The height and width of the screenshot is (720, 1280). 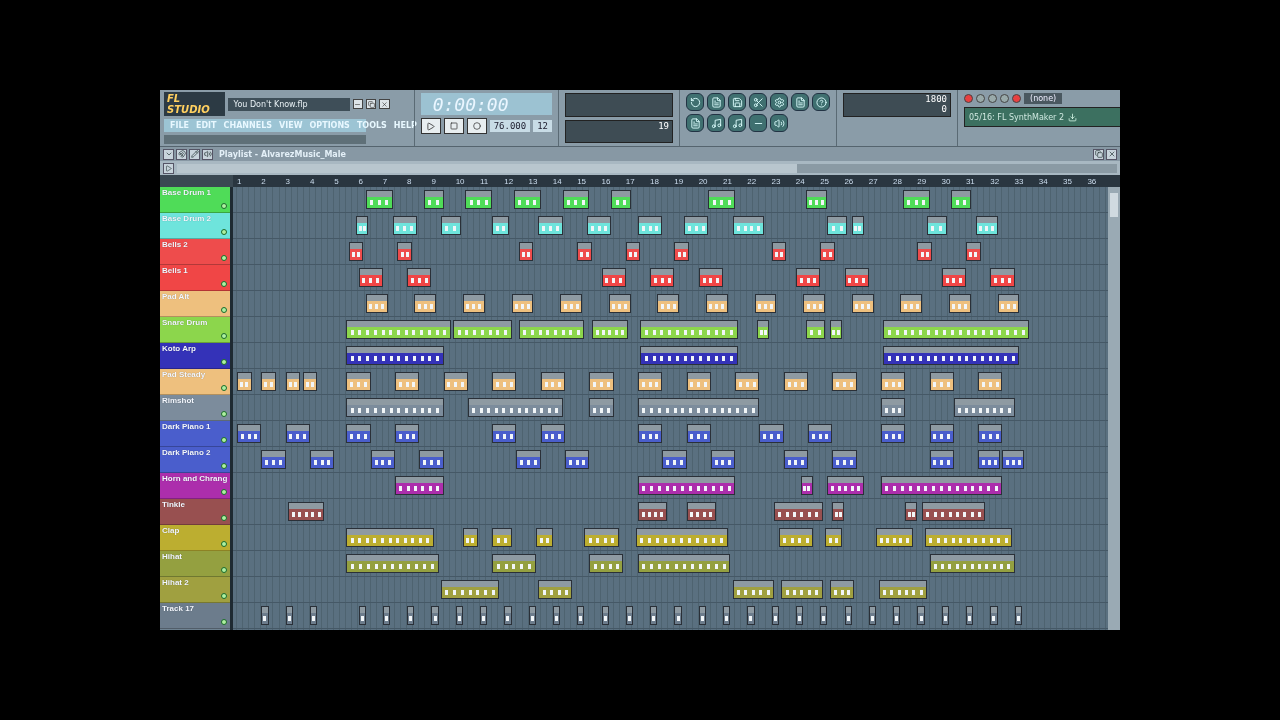 What do you see at coordinates (510, 126) in the screenshot?
I see `tempo-field: 76.000` at bounding box center [510, 126].